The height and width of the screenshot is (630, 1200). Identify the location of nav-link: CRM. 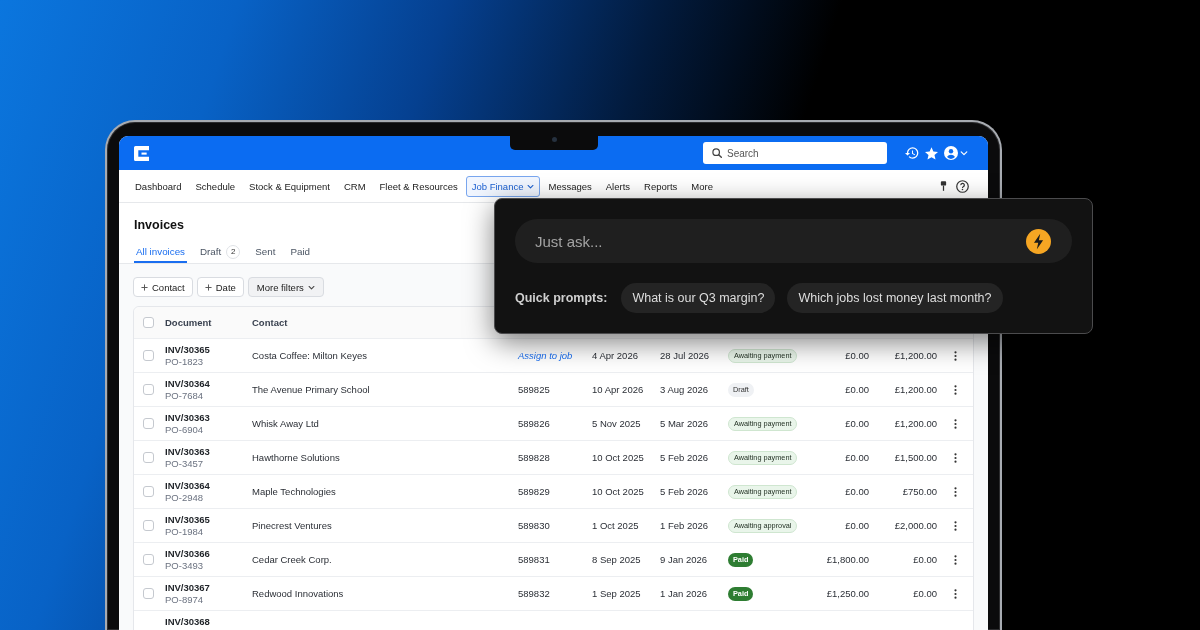
(354, 186).